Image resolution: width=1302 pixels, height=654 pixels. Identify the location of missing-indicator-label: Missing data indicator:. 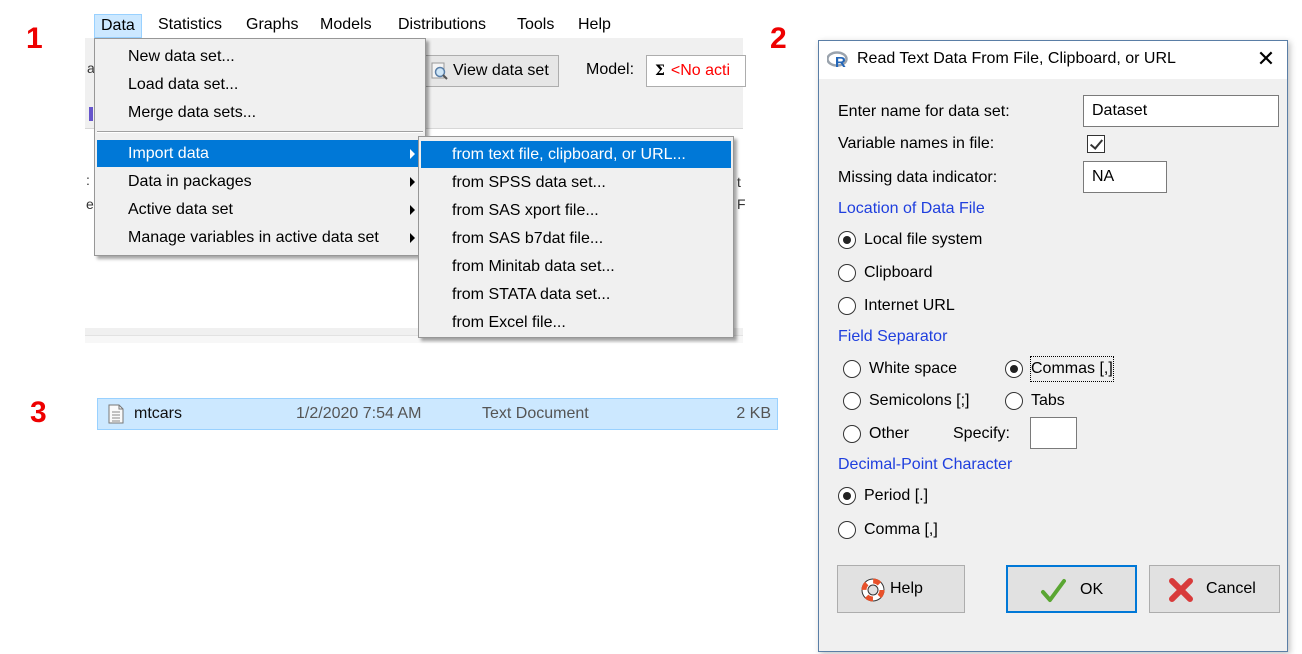
(918, 177).